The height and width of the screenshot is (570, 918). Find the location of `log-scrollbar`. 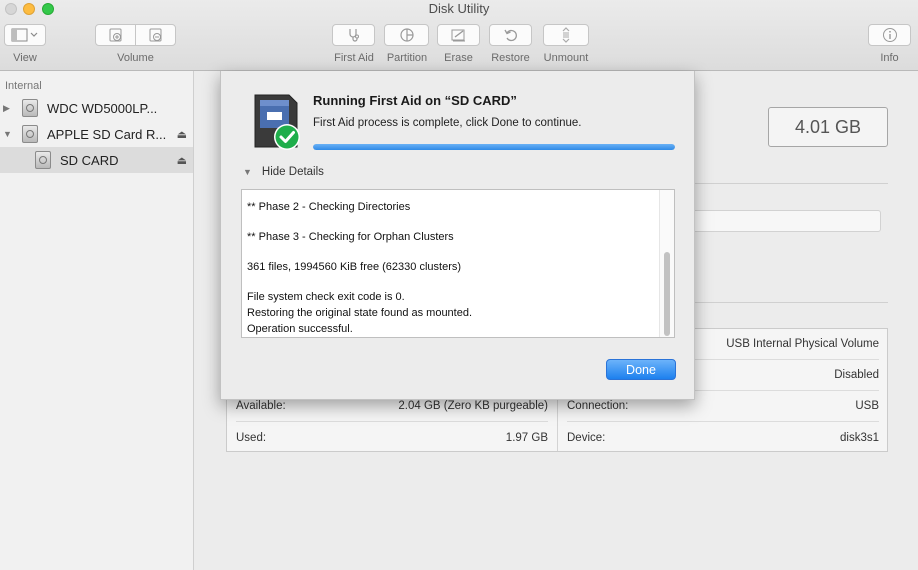

log-scrollbar is located at coordinates (666, 263).